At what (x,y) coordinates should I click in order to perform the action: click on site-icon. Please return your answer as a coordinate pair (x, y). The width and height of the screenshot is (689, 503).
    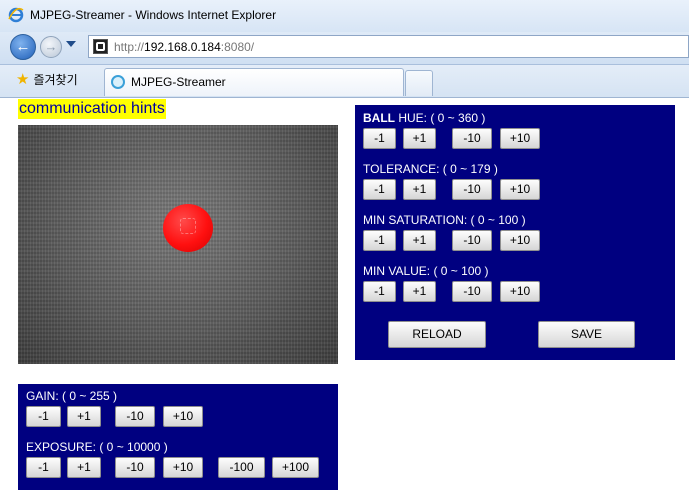
    Looking at the image, I should click on (100, 46).